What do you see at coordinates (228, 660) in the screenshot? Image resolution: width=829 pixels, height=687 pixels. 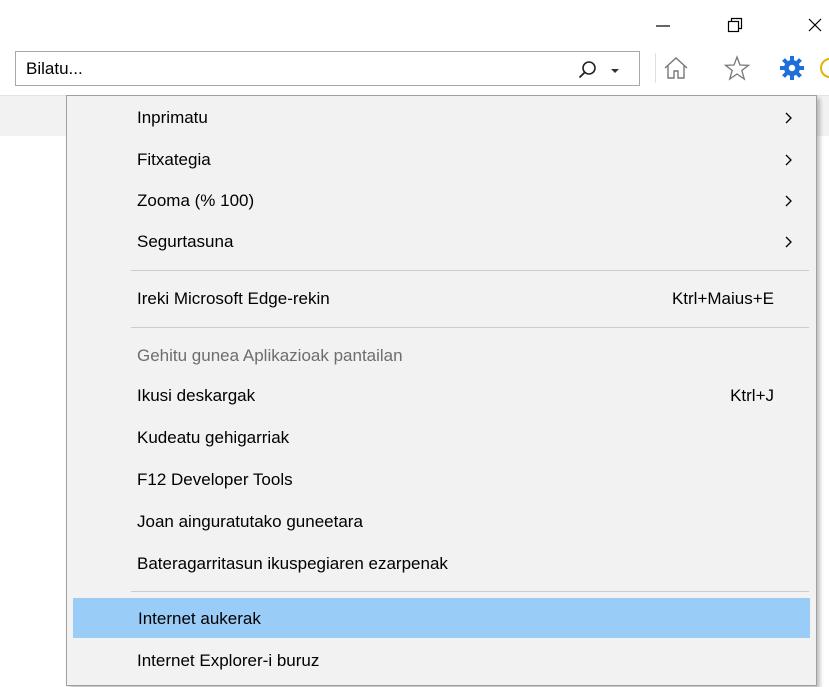 I see `menu-item-label: Internet Explorer-i buruz` at bounding box center [228, 660].